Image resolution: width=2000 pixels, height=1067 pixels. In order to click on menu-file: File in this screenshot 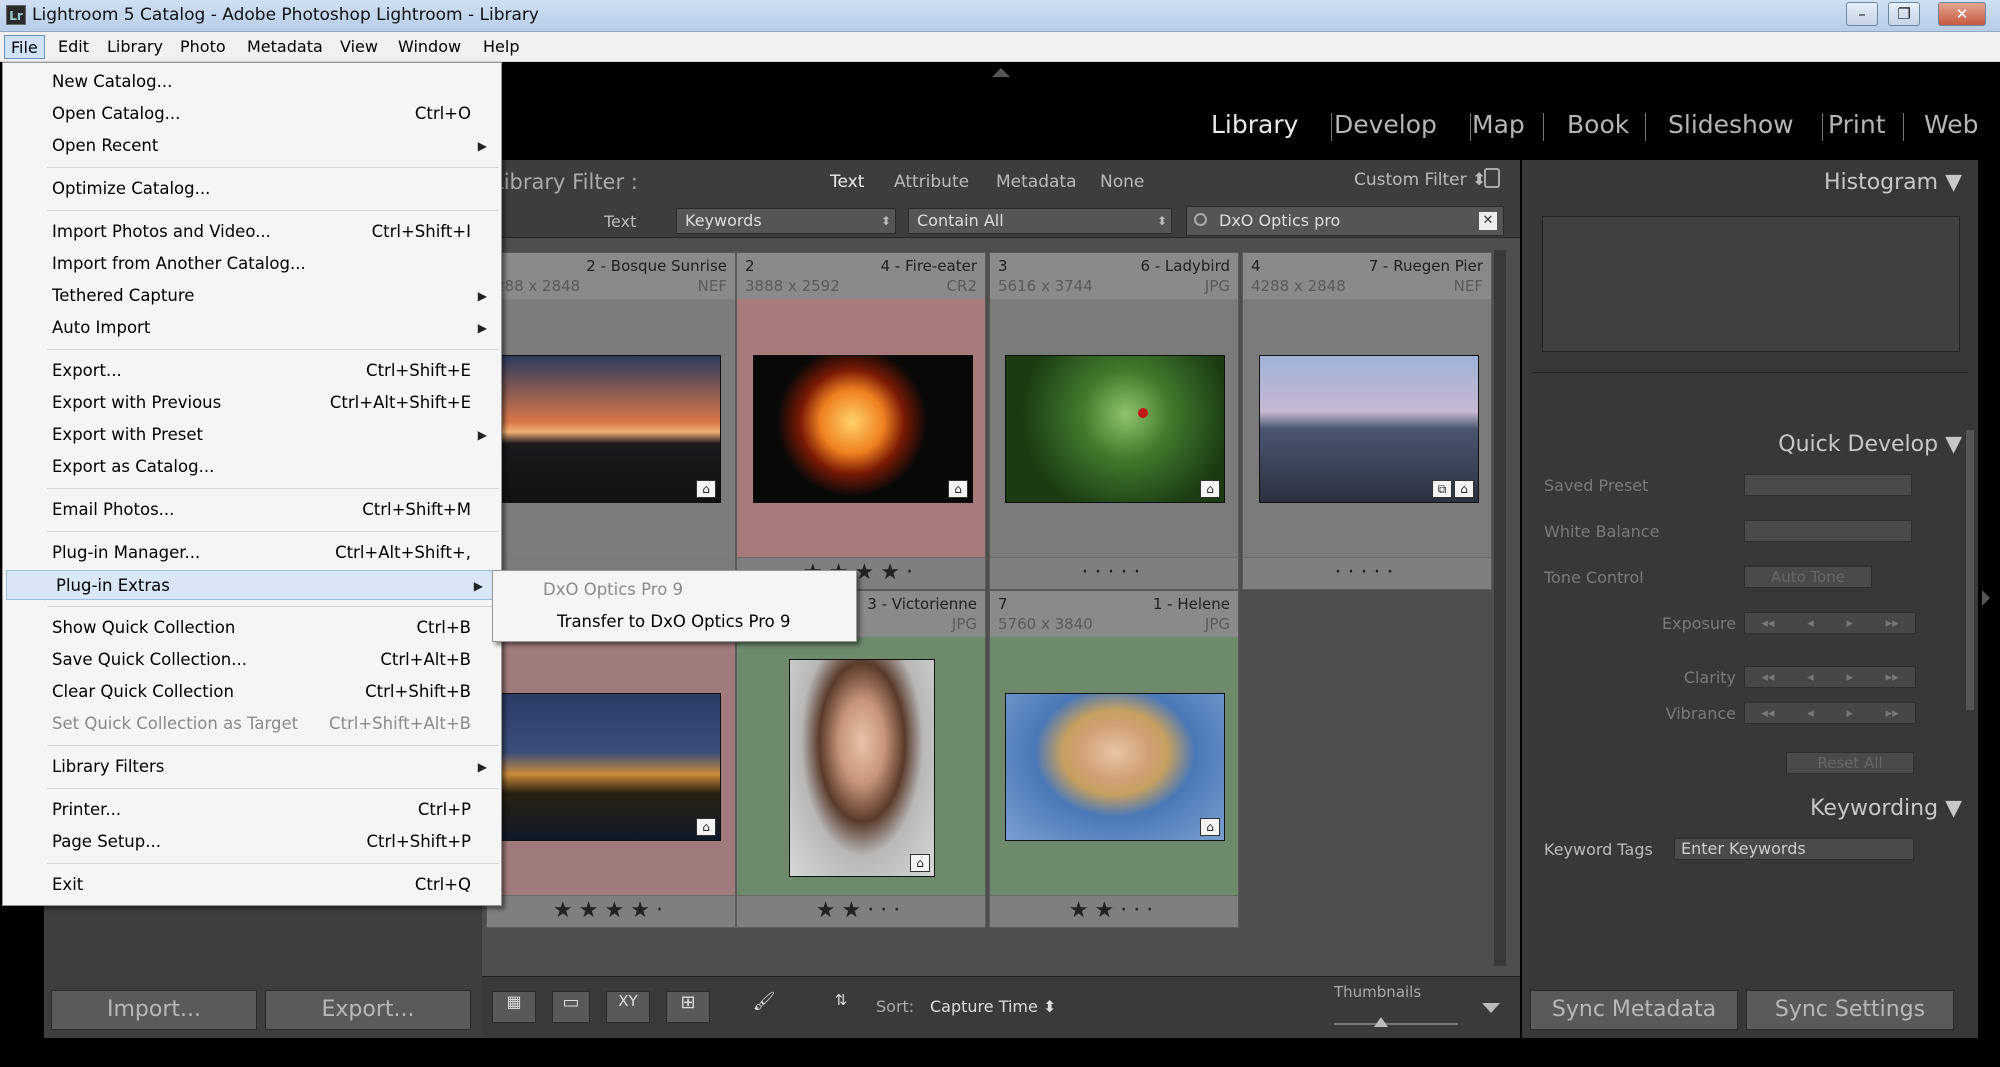, I will do `click(24, 47)`.